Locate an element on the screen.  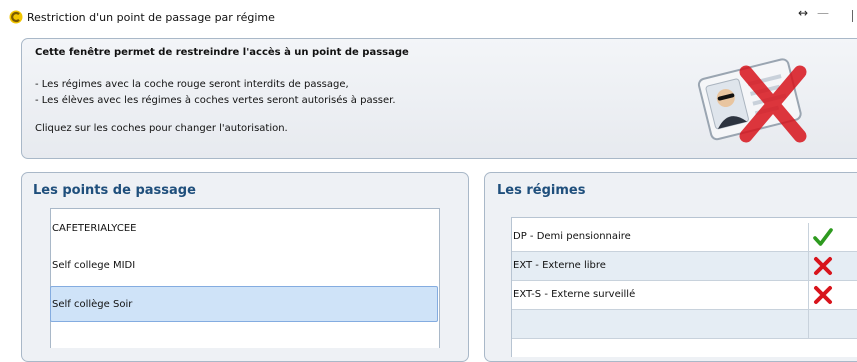
list-item-label: Self collège Soir is located at coordinates (92, 304).